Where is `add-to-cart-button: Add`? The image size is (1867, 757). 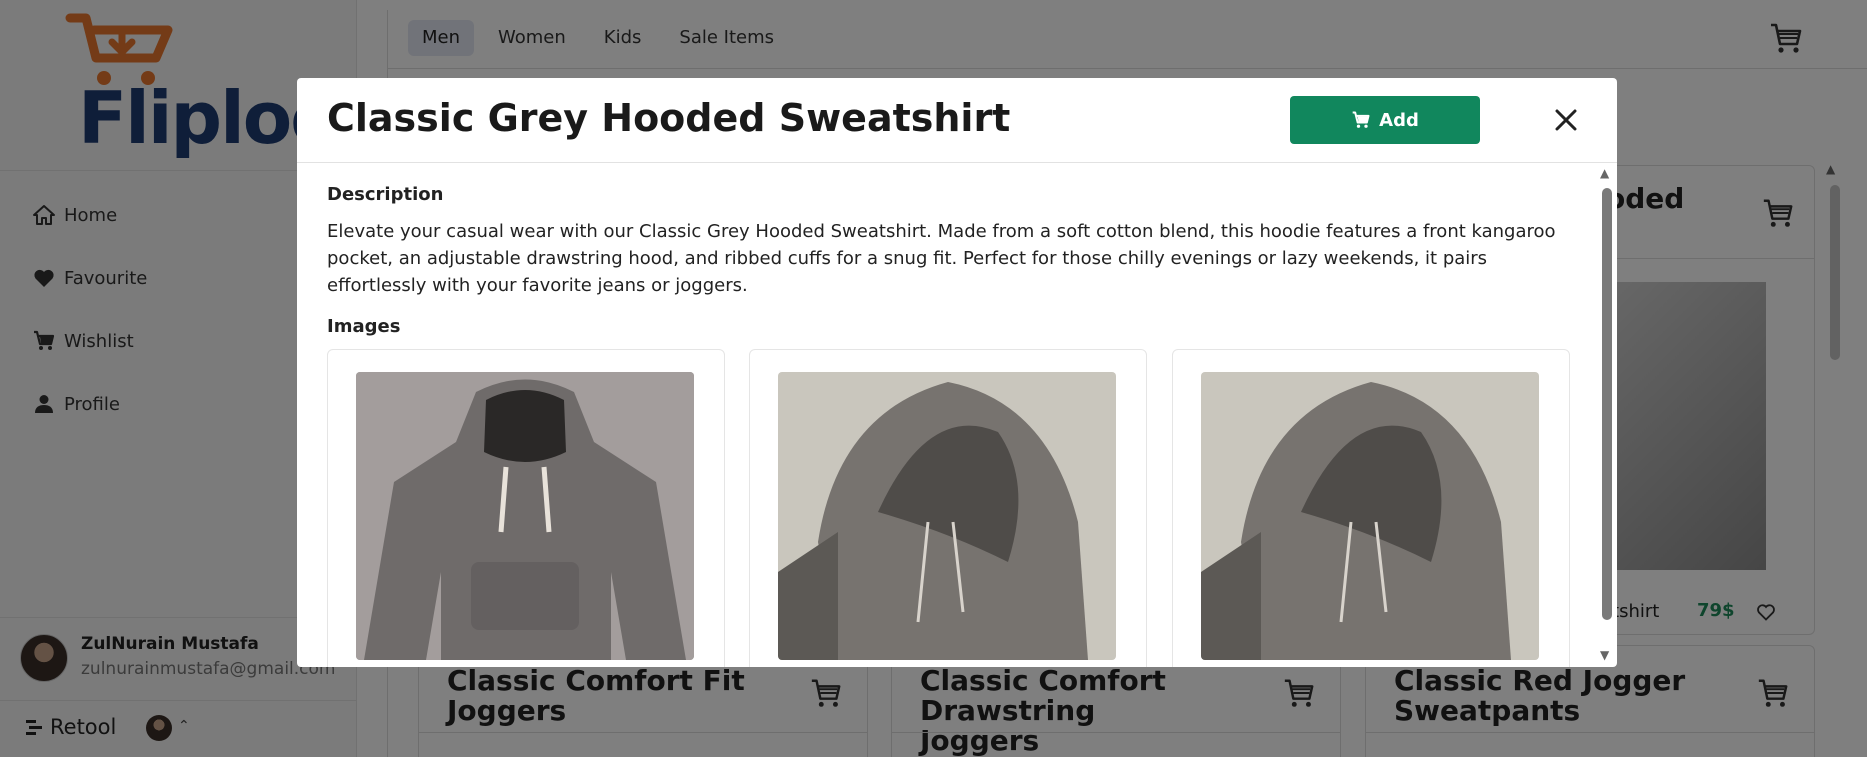
add-to-cart-button: Add is located at coordinates (1385, 120).